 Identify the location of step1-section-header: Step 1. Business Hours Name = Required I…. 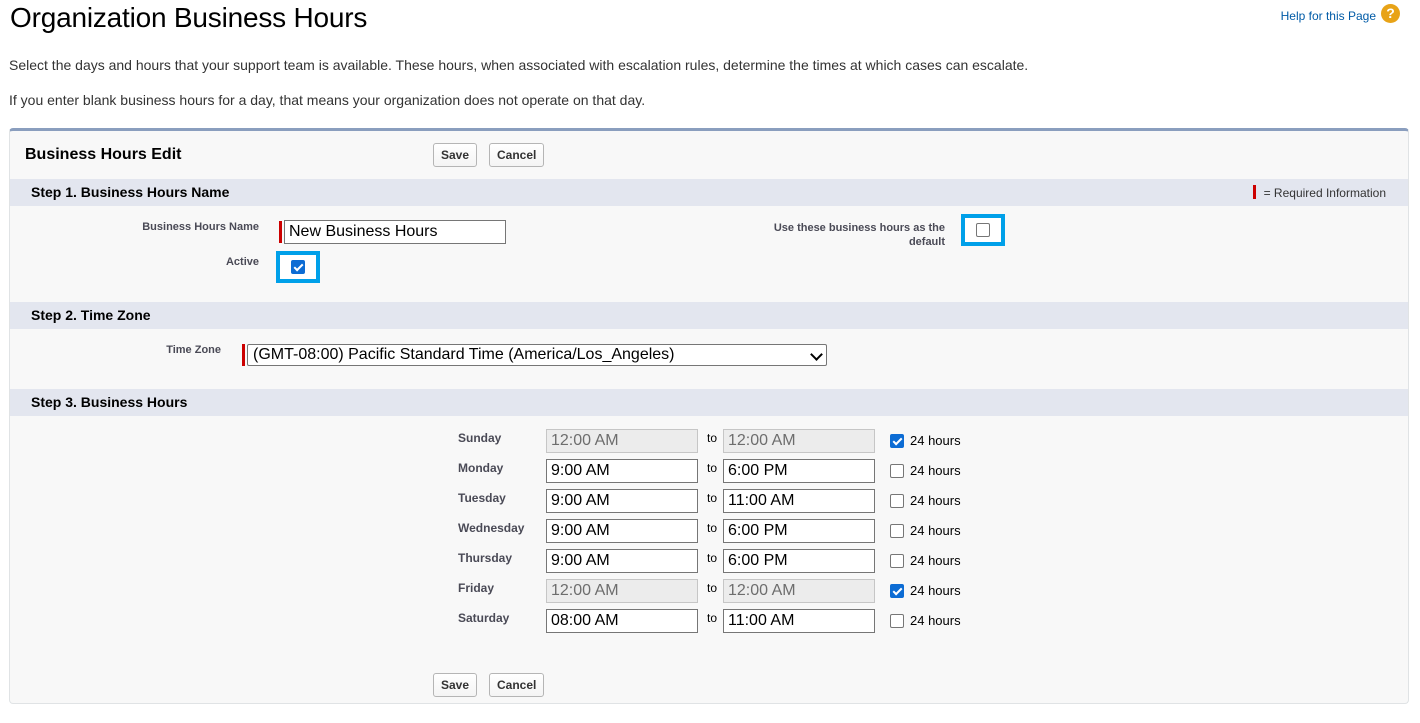
(709, 192).